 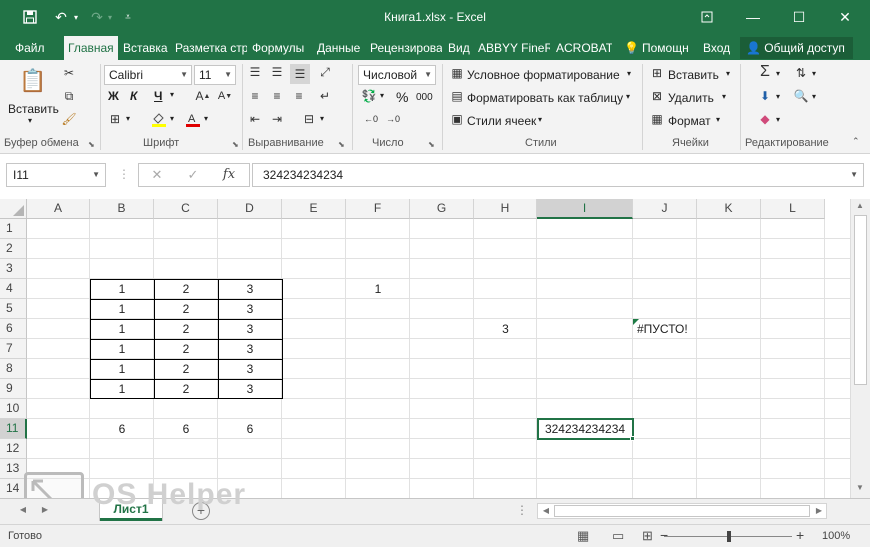 What do you see at coordinates (397, 75) in the screenshot?
I see `number-format-select: Числовой ▼` at bounding box center [397, 75].